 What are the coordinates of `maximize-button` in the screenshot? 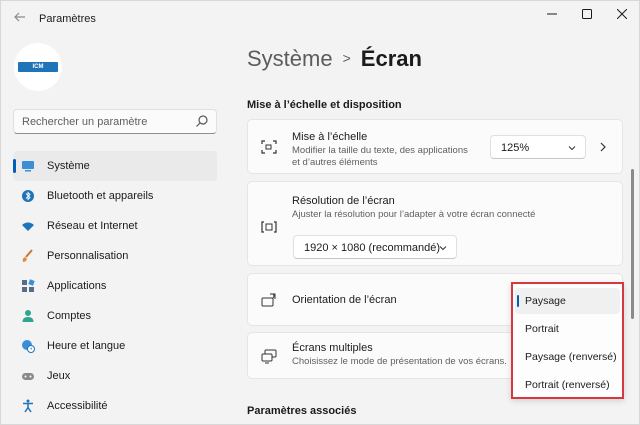 It's located at (587, 15).